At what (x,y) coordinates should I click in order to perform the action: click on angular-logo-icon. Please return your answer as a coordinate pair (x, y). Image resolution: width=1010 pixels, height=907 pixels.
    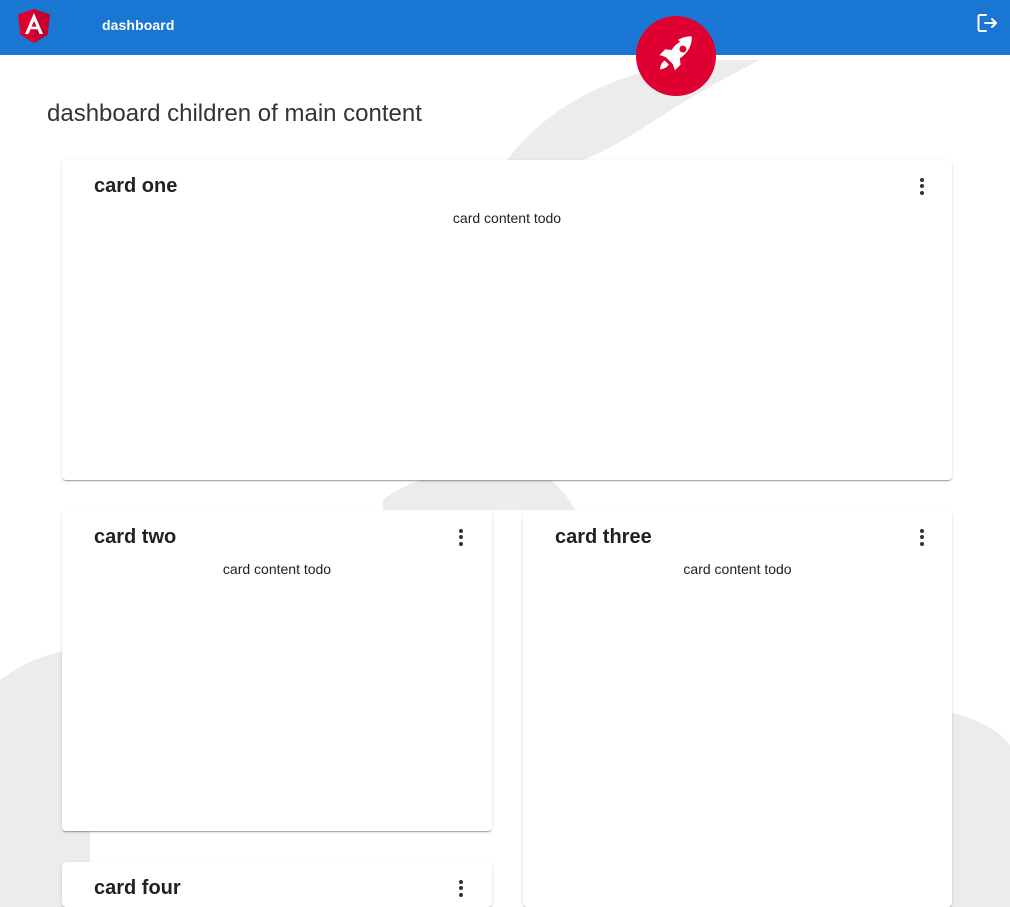
    Looking at the image, I should click on (34, 26).